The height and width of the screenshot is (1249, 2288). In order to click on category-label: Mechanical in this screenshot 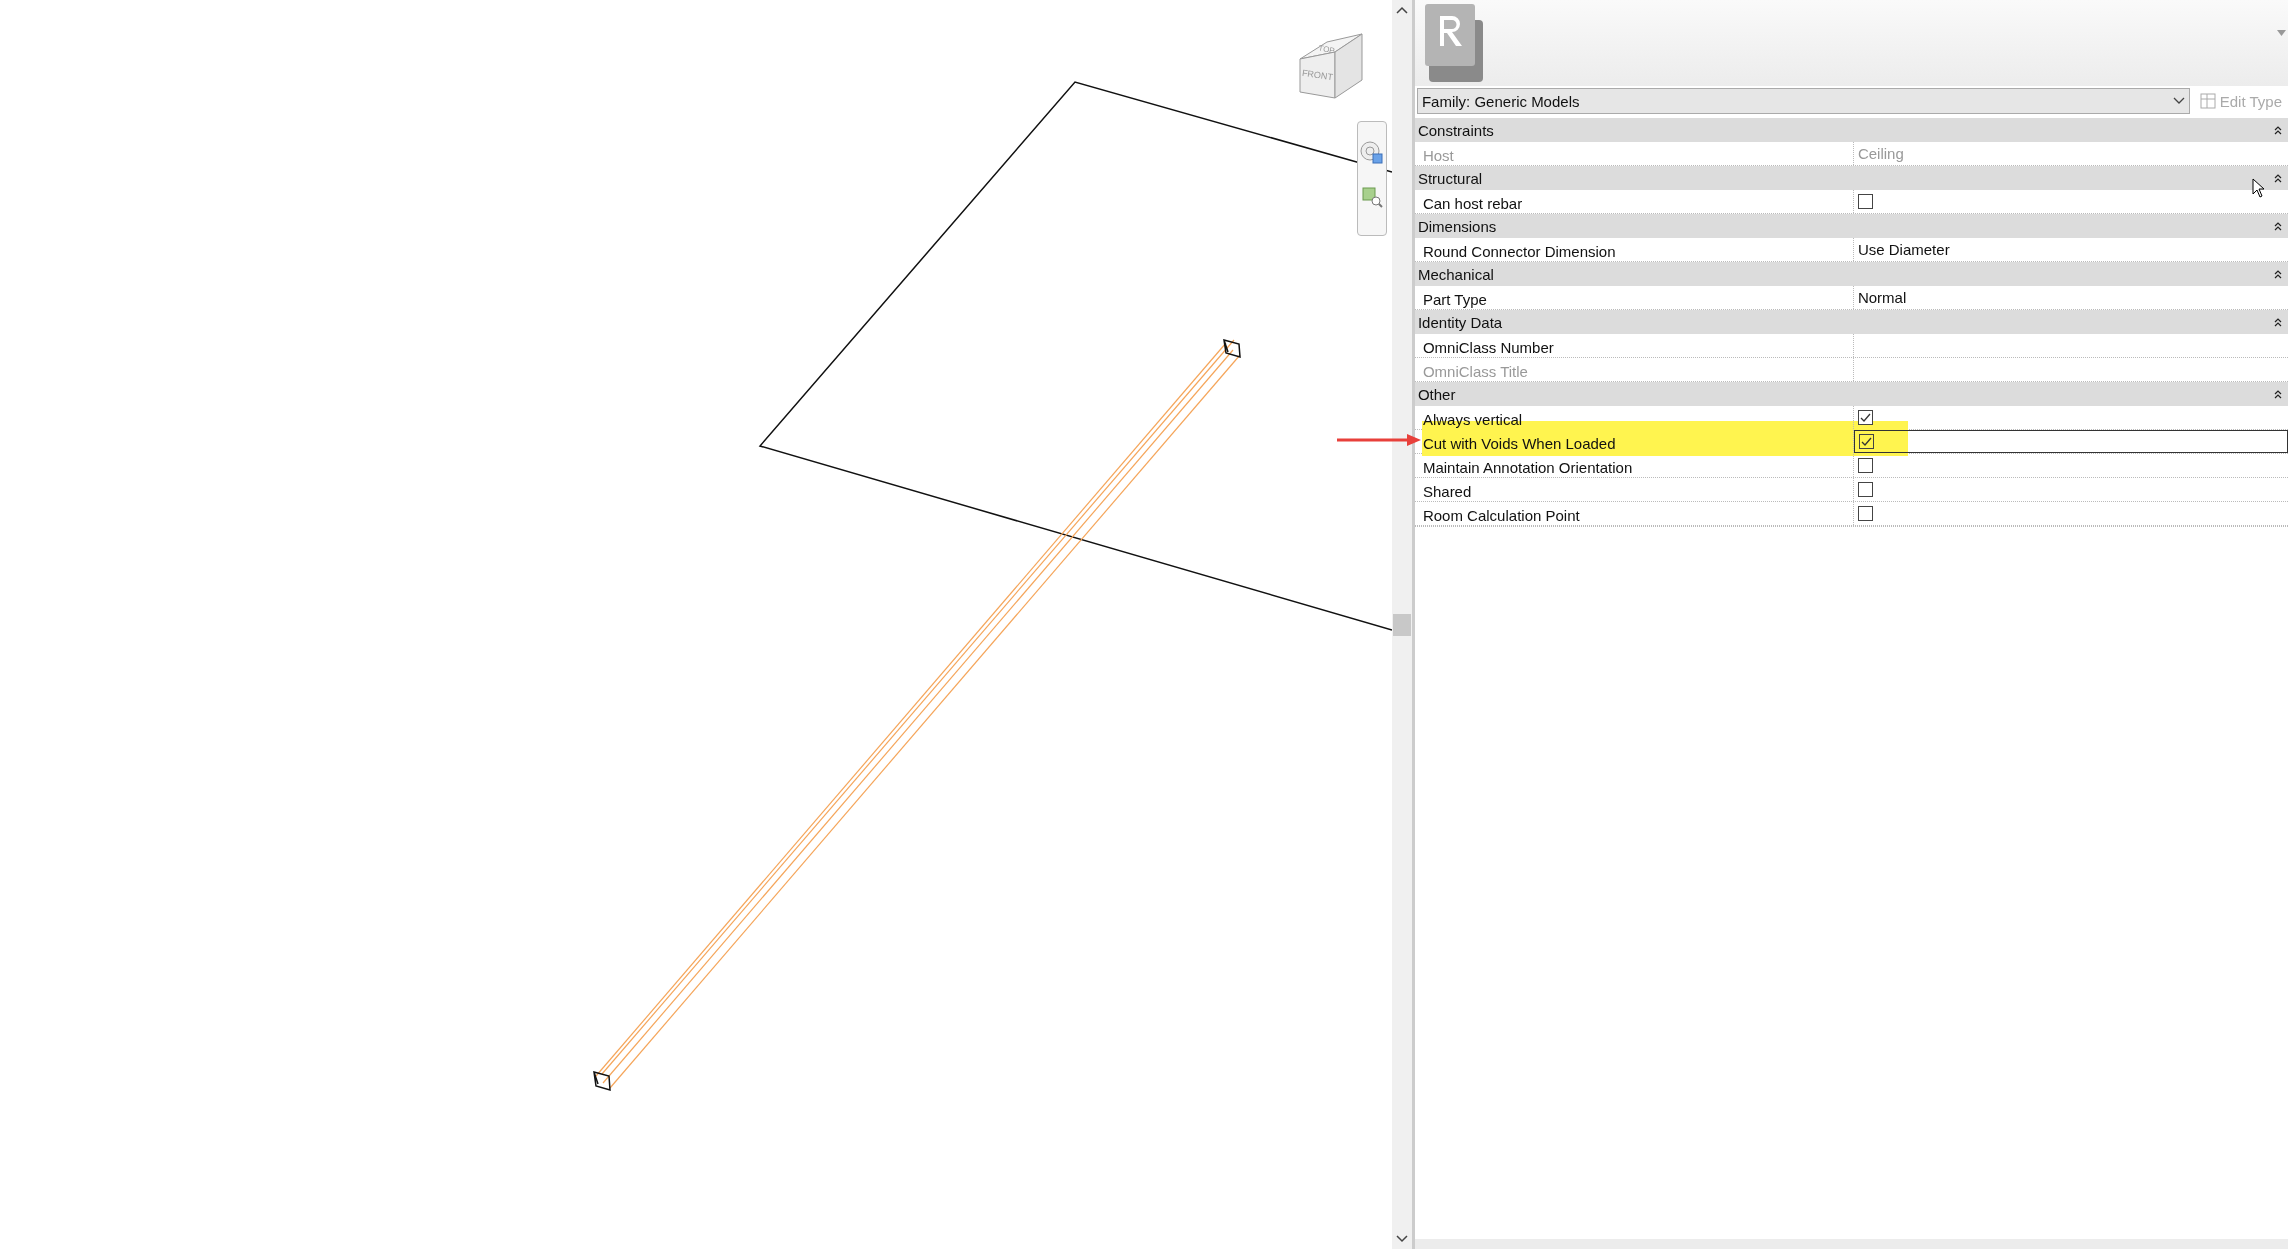, I will do `click(1455, 274)`.